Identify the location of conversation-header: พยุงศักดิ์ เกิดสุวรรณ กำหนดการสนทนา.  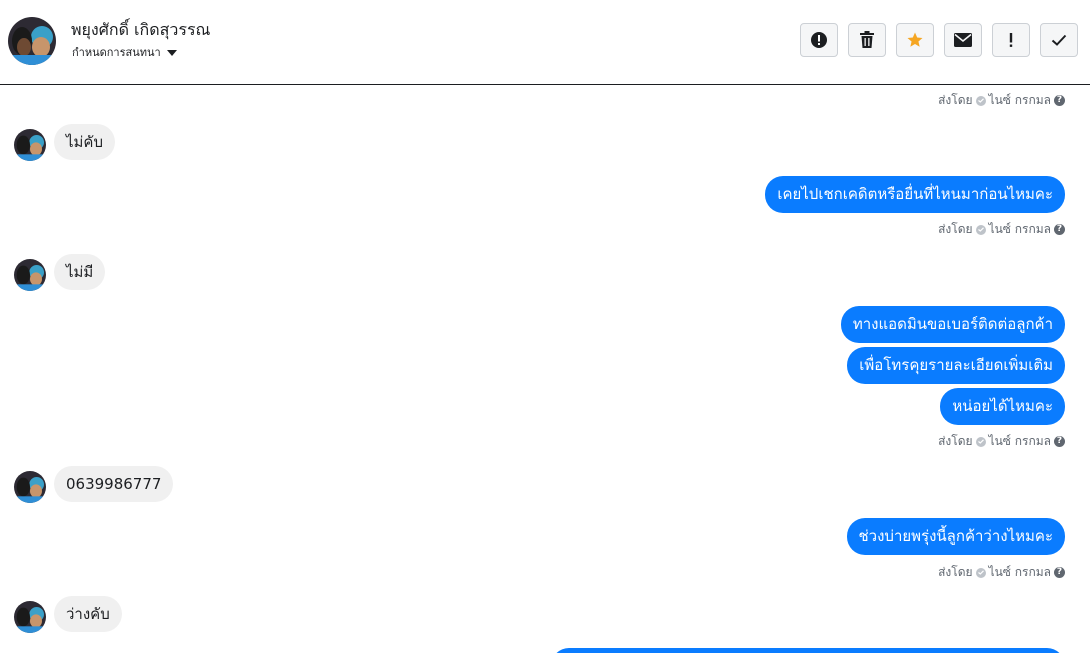
(545, 42).